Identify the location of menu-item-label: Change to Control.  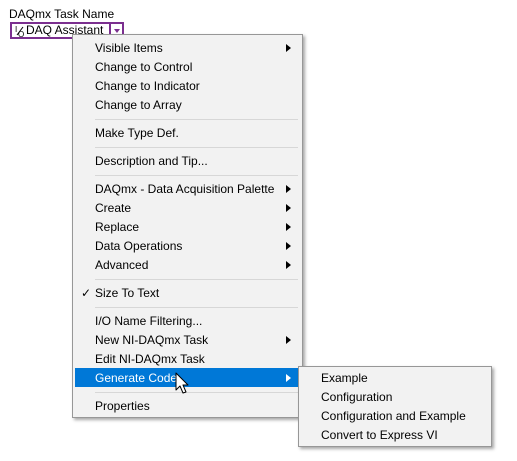
(144, 66).